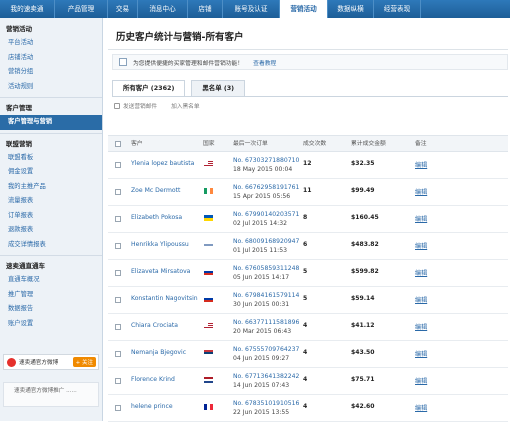  What do you see at coordinates (84, 362) in the screenshot?
I see `follow-button: + 关注` at bounding box center [84, 362].